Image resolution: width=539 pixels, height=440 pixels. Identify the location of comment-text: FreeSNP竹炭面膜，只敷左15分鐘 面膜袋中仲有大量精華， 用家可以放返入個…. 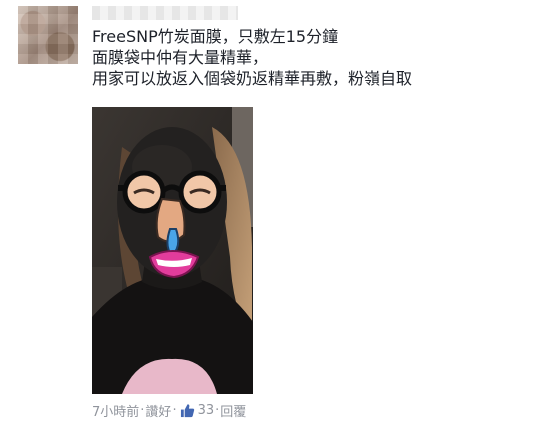
(312, 57).